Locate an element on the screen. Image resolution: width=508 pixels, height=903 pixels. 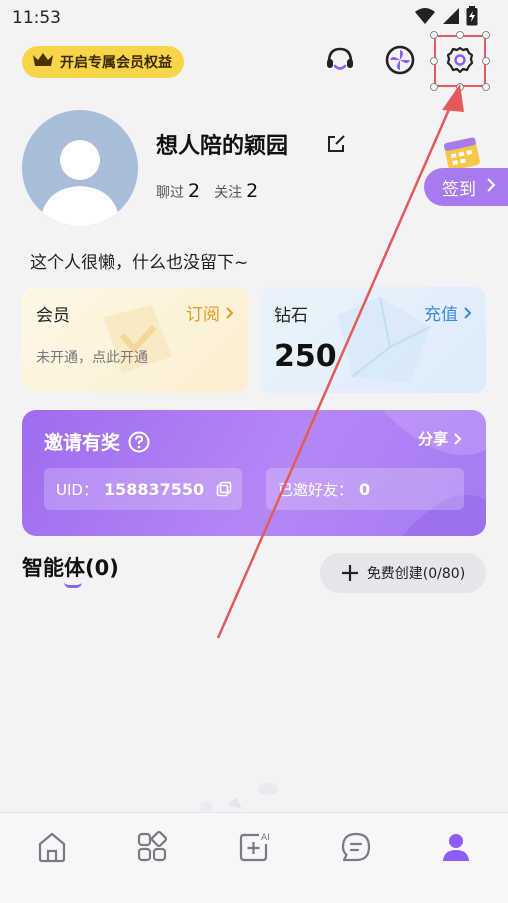
stat-label: 关注 is located at coordinates (228, 193).